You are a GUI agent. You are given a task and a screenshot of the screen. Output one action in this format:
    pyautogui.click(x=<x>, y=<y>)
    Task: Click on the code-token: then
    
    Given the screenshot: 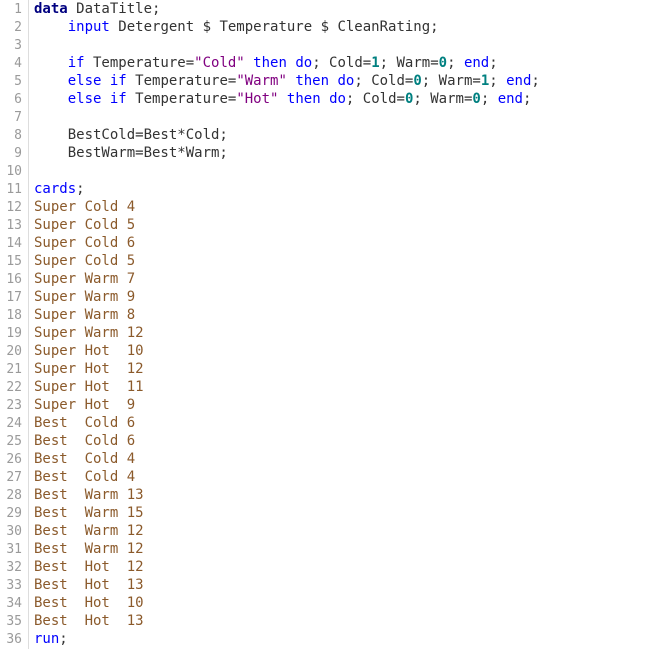 What is the action you would take?
    pyautogui.click(x=303, y=99)
    